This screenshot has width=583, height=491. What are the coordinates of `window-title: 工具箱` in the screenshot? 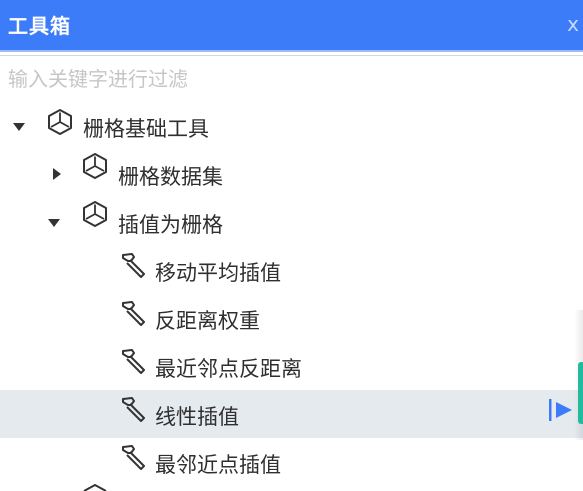 It's located at (39, 26).